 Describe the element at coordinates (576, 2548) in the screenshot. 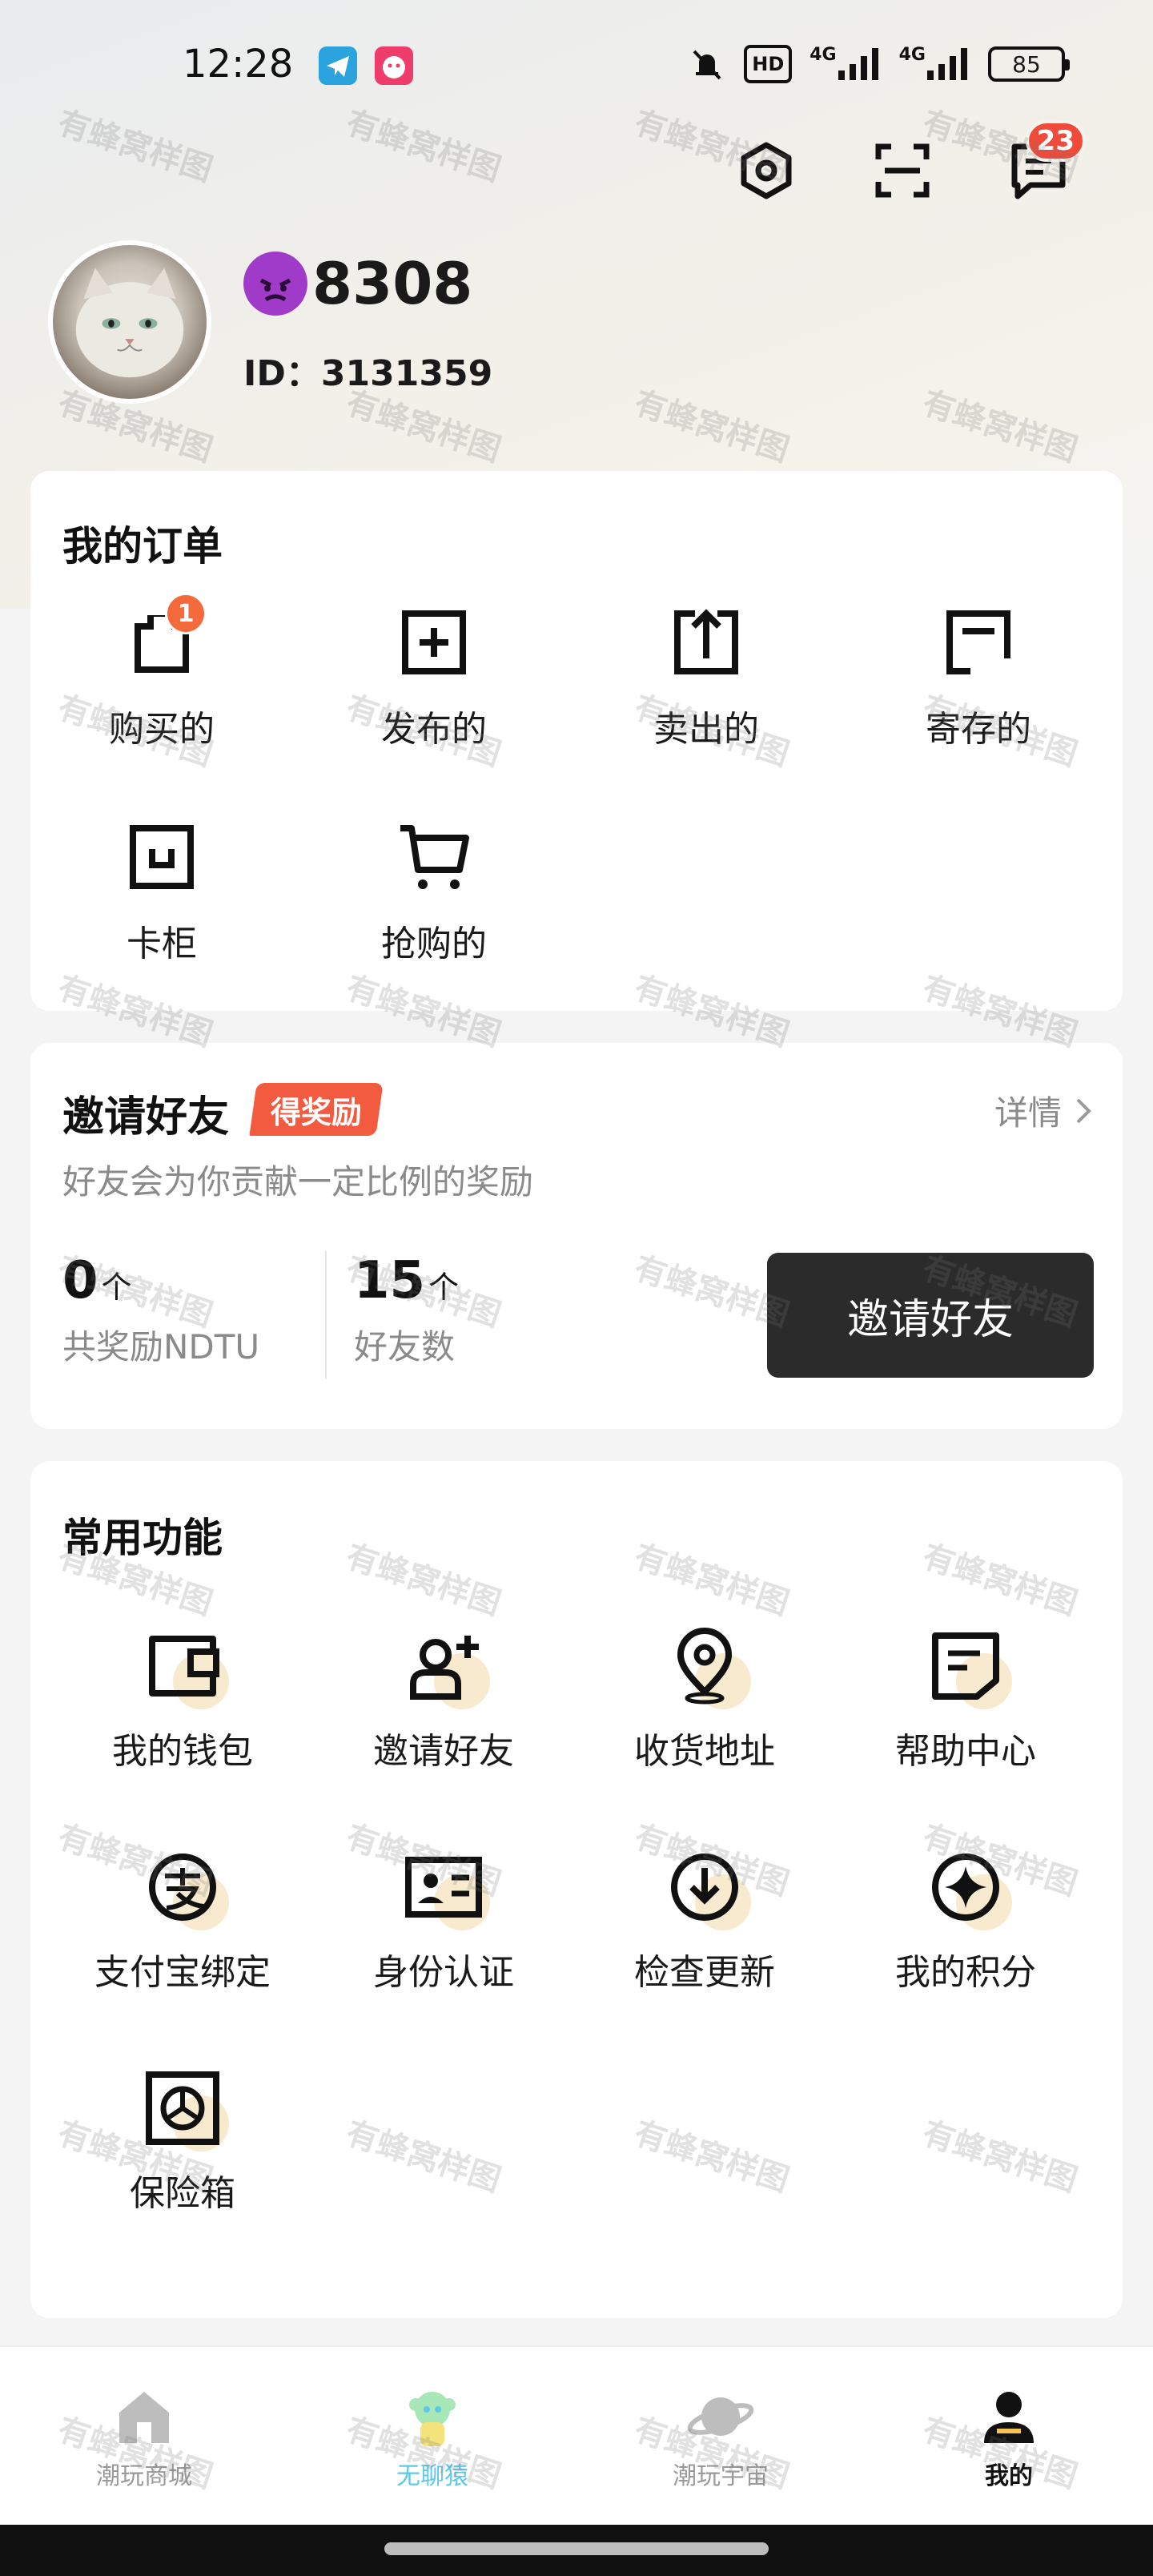

I see `home-indicator` at that location.